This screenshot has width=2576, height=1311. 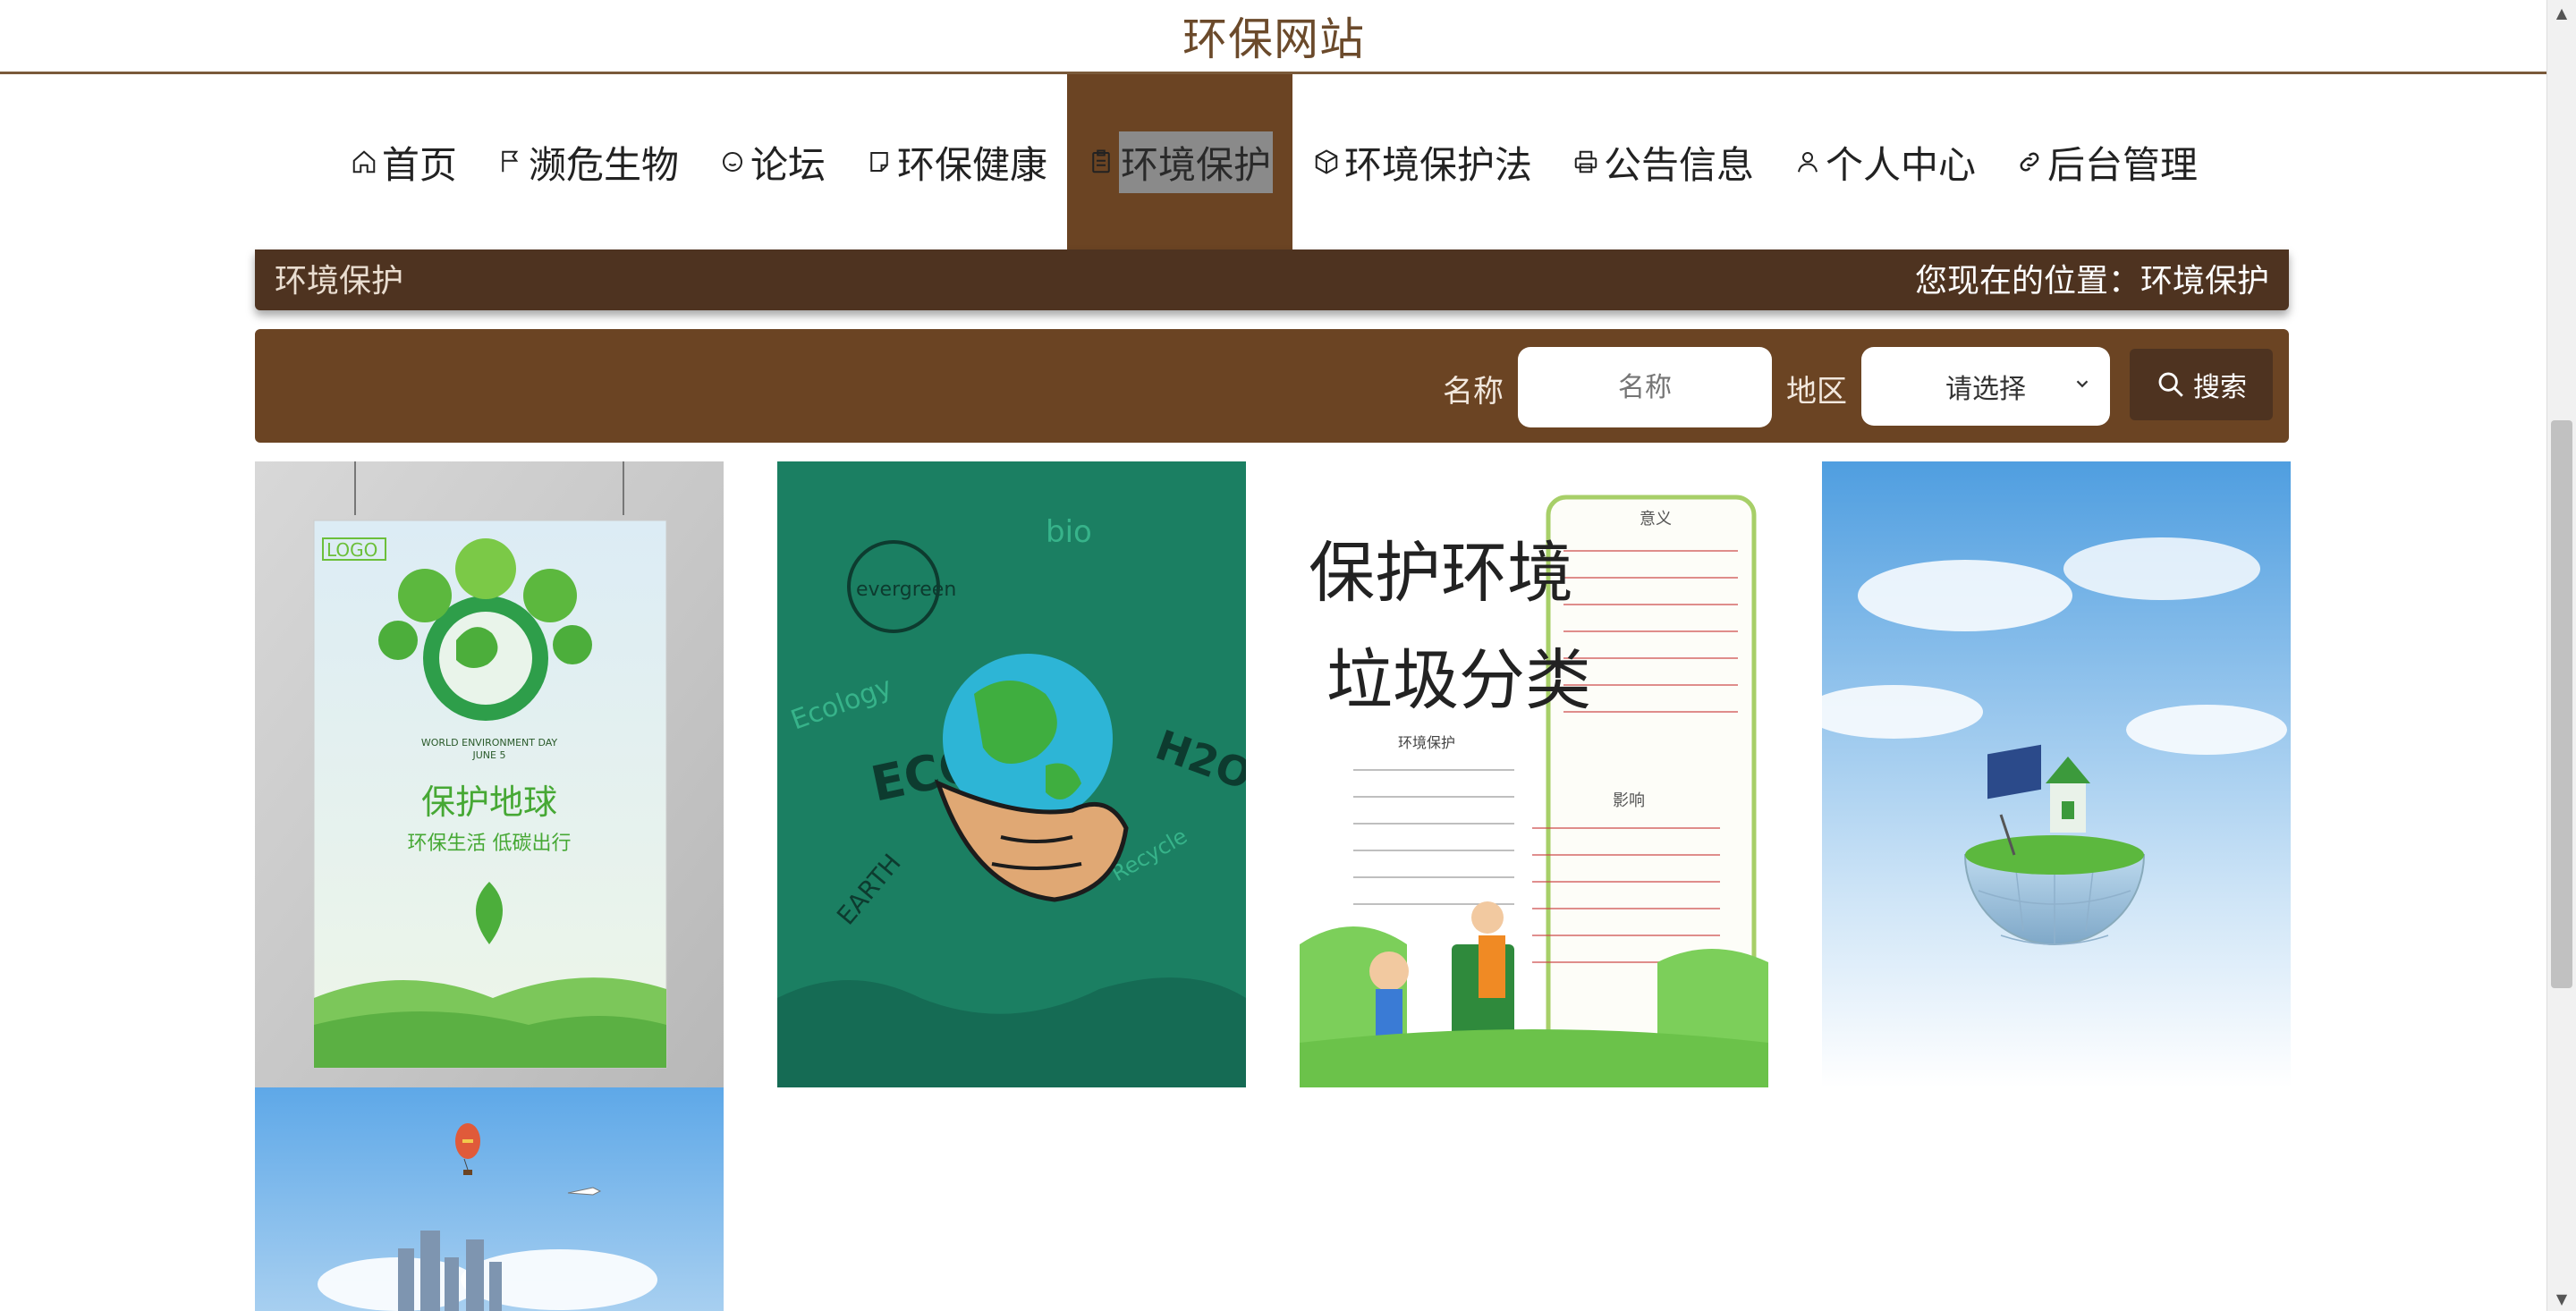 What do you see at coordinates (2123, 164) in the screenshot?
I see `nav-admin-label: 后台管理` at bounding box center [2123, 164].